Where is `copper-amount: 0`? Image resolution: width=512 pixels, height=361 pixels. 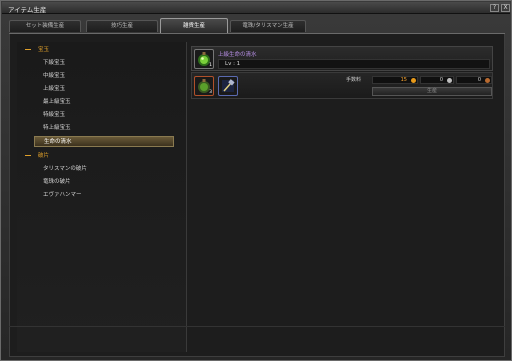 copper-amount: 0 is located at coordinates (474, 80).